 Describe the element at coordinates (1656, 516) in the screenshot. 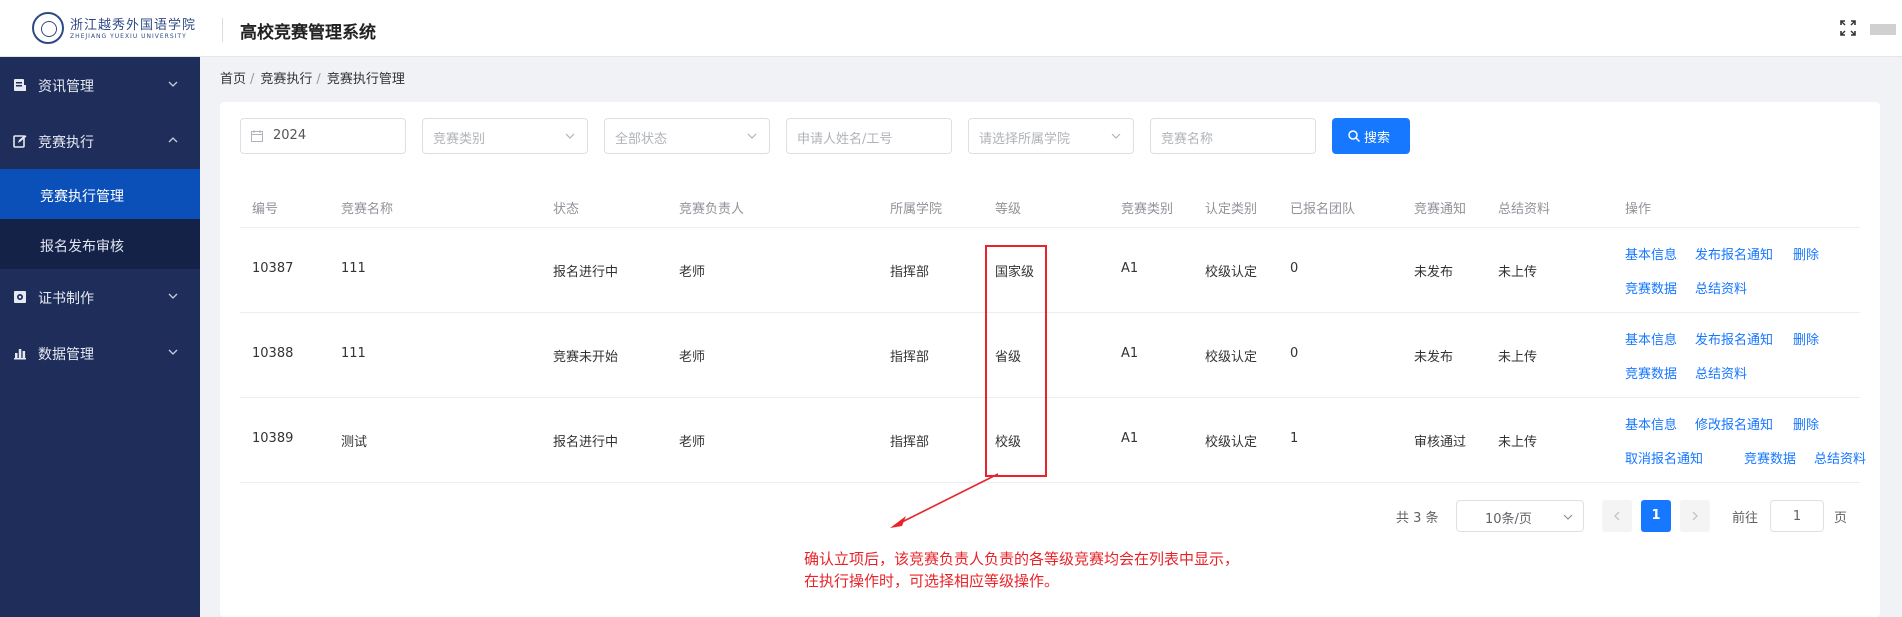

I see `page-number-1: 1` at that location.